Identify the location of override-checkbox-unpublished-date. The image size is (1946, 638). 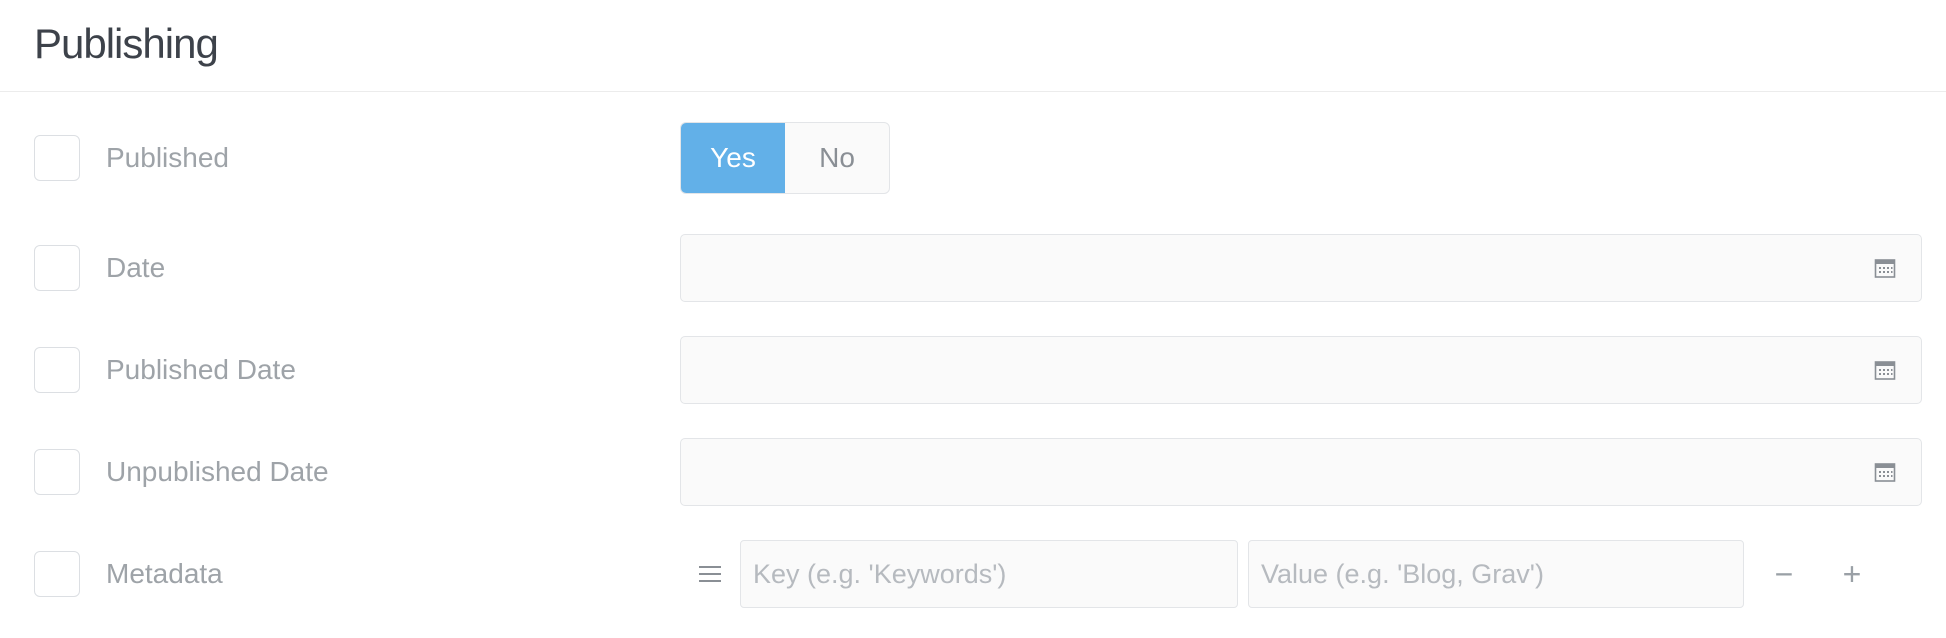
(57, 472).